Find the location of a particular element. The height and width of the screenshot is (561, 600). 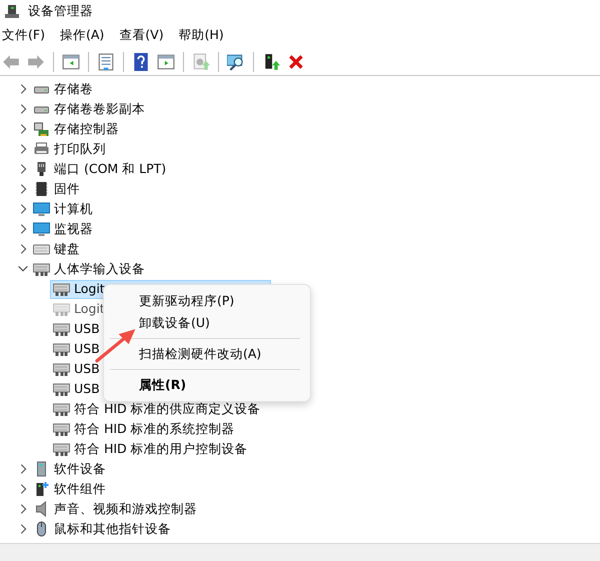

tree-item: 端口 (COM 和 LPT) is located at coordinates (110, 169).